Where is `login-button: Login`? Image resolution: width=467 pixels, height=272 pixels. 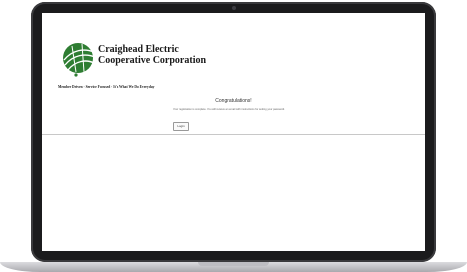
login-button: Login is located at coordinates (181, 126).